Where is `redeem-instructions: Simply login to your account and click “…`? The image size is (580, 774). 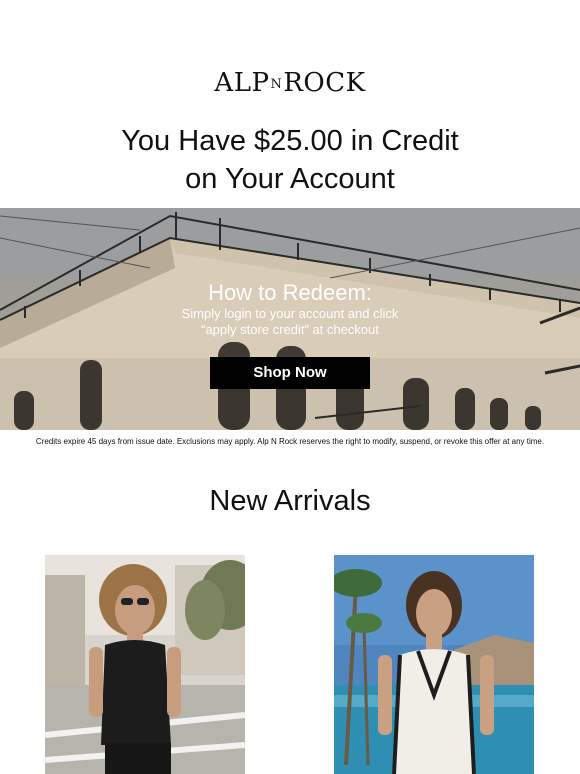
redeem-instructions: Simply login to your account and click “… is located at coordinates (290, 322).